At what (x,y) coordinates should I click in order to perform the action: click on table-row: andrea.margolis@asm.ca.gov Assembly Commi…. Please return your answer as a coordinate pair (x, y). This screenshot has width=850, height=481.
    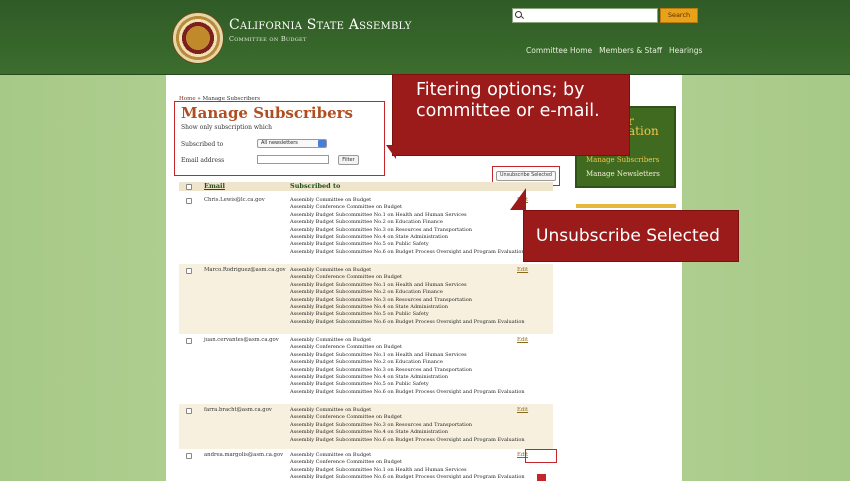
    Looking at the image, I should click on (366, 465).